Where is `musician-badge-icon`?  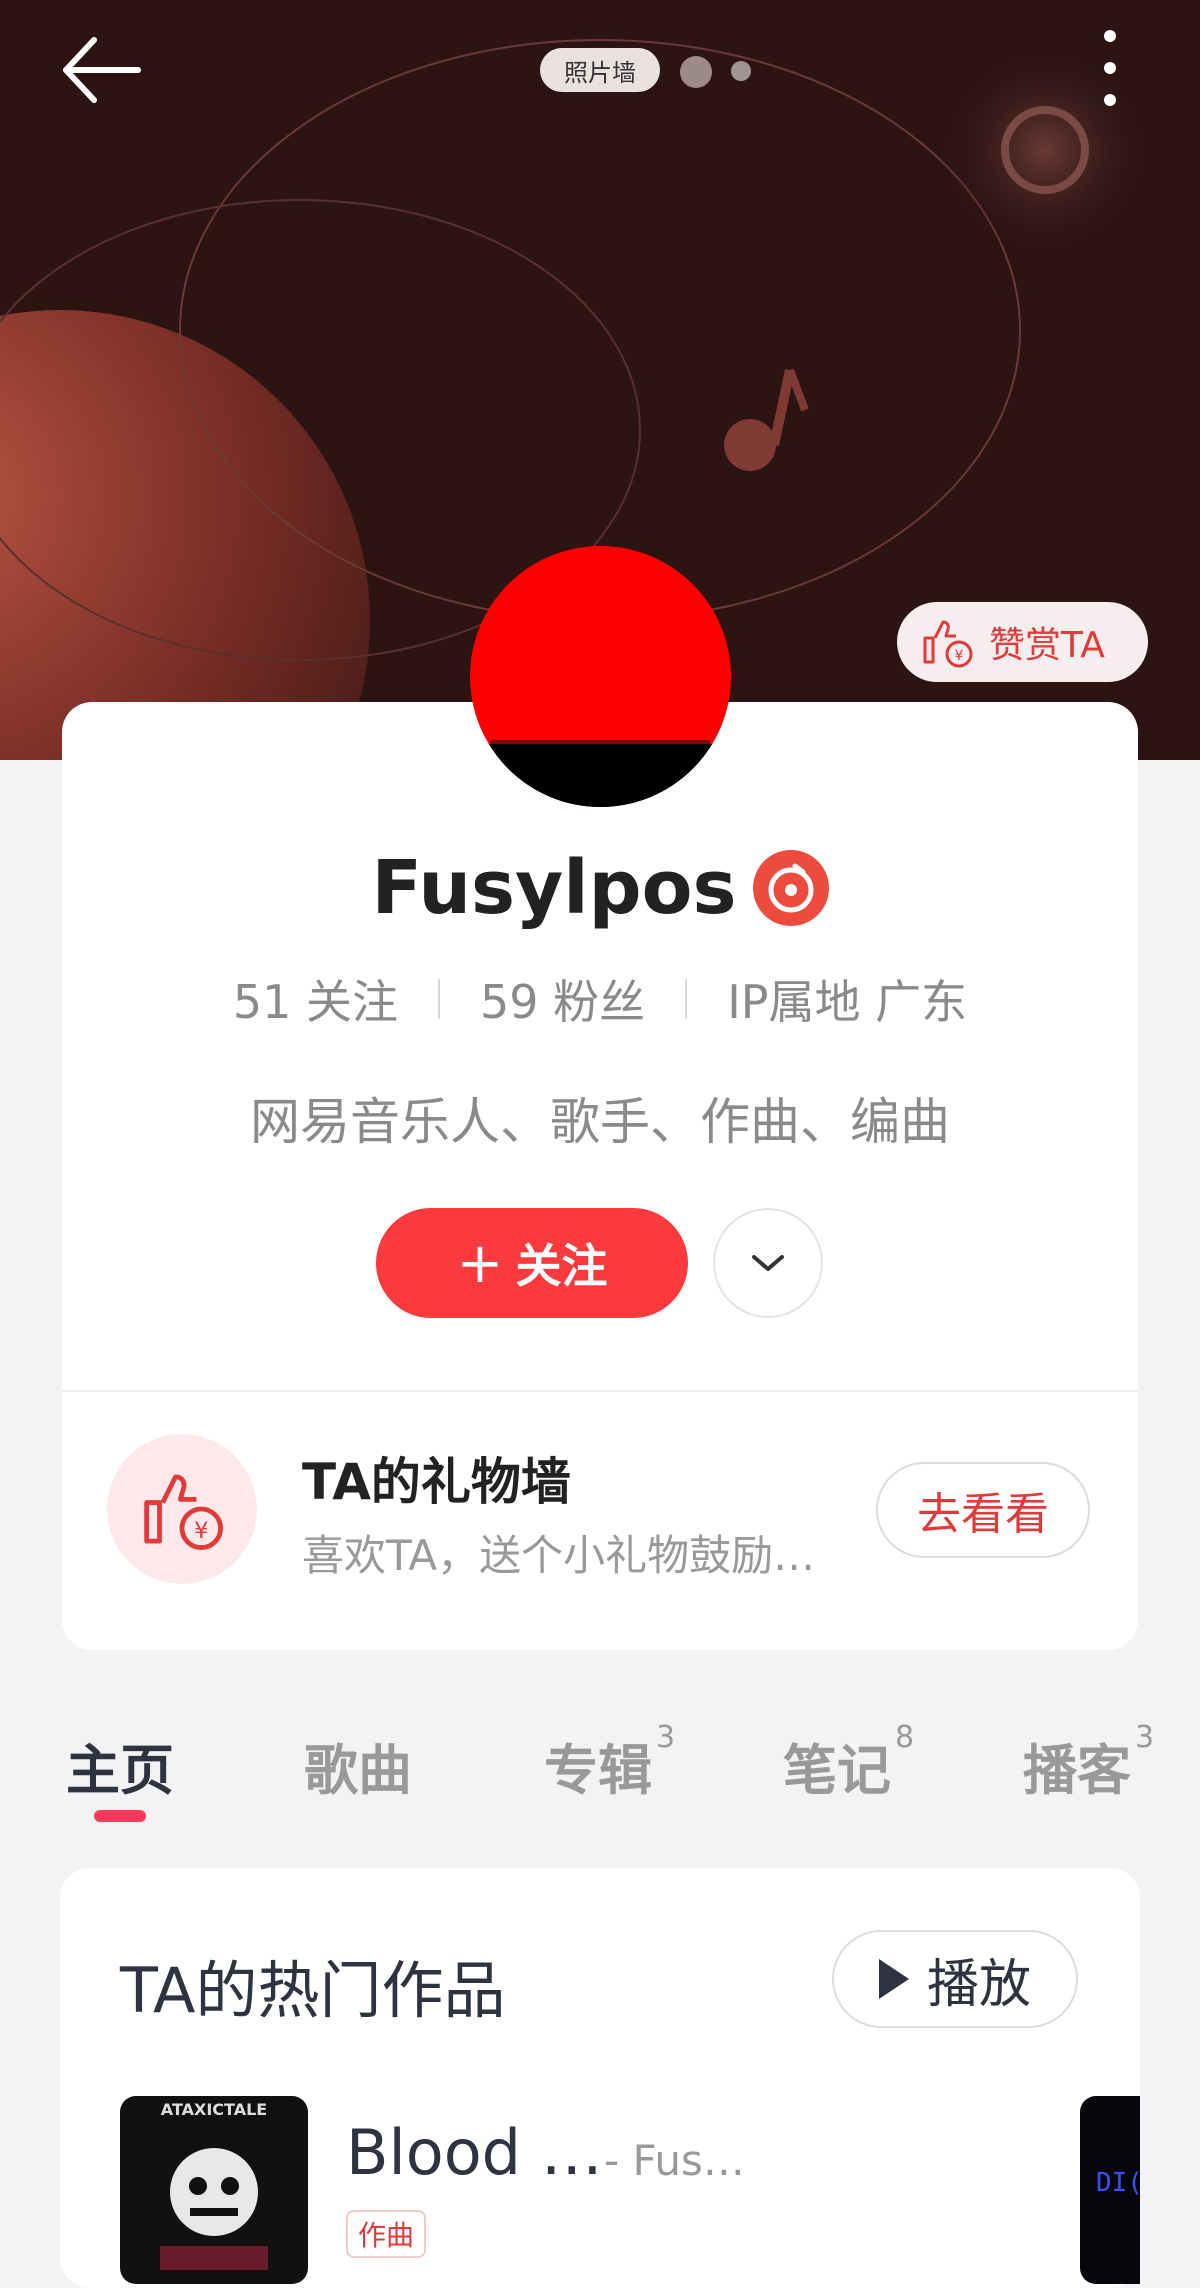
musician-badge-icon is located at coordinates (790, 888).